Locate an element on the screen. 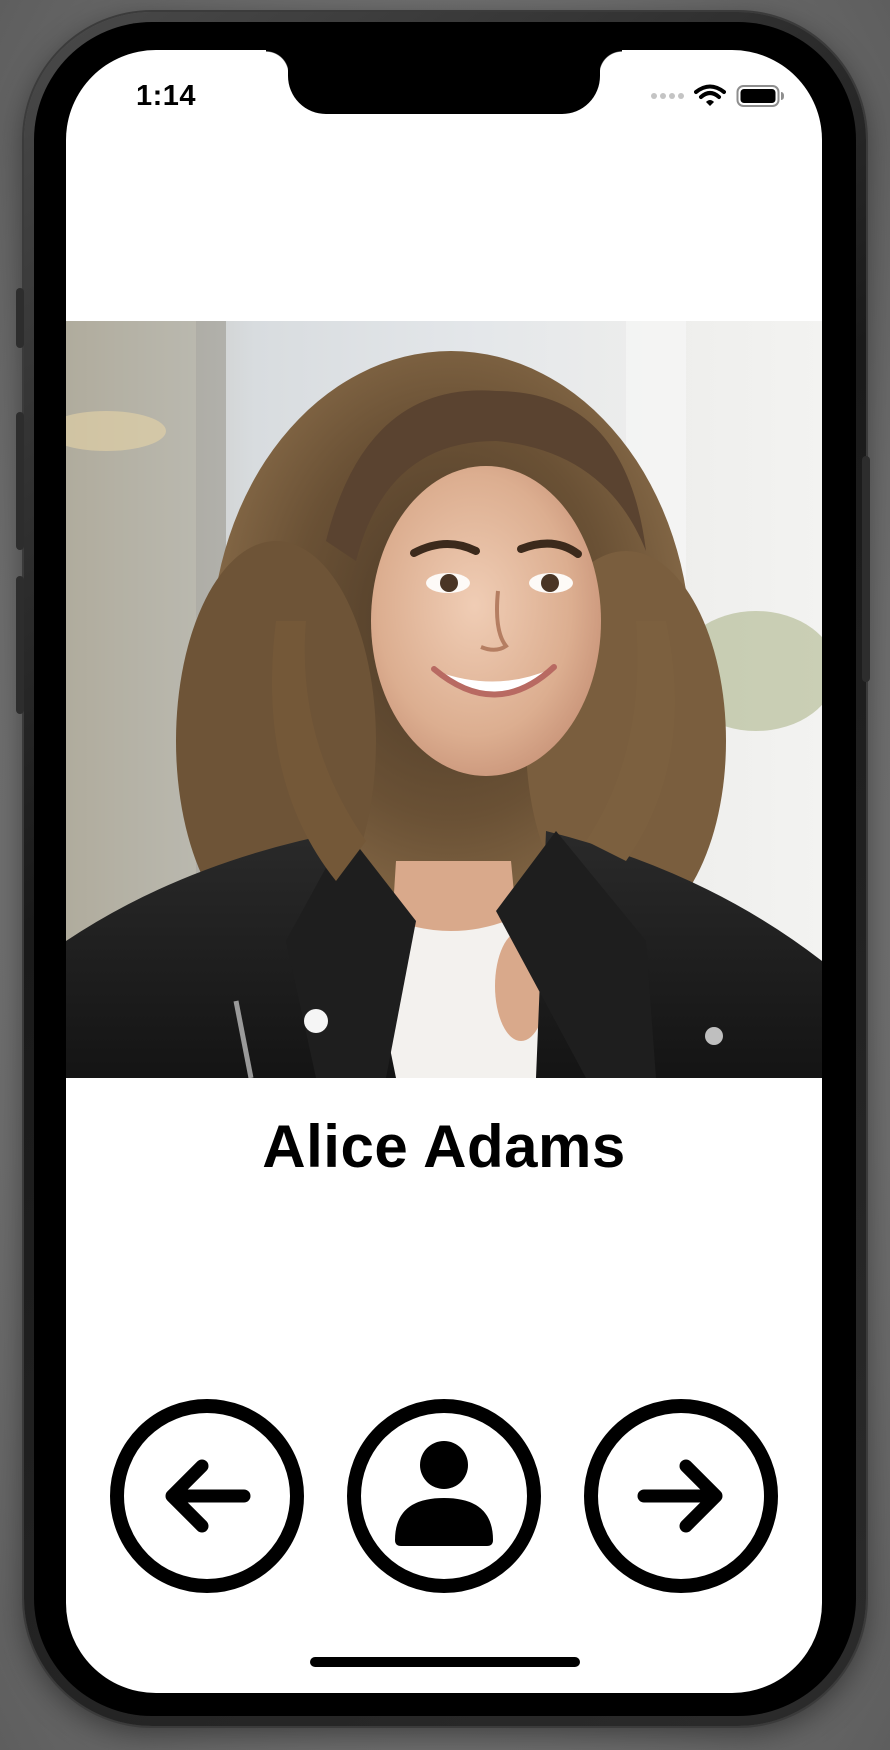 The height and width of the screenshot is (1750, 890). volume-down-button is located at coordinates (20, 645).